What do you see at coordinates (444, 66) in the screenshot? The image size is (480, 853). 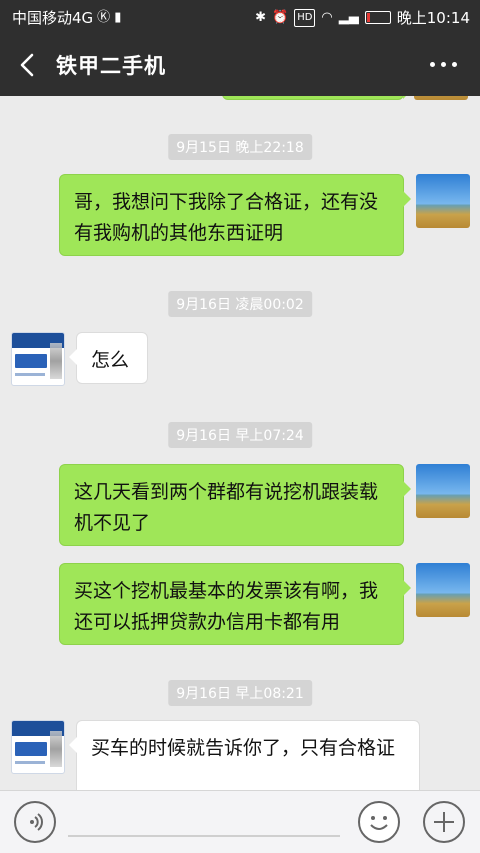 I see `more-options-icon` at bounding box center [444, 66].